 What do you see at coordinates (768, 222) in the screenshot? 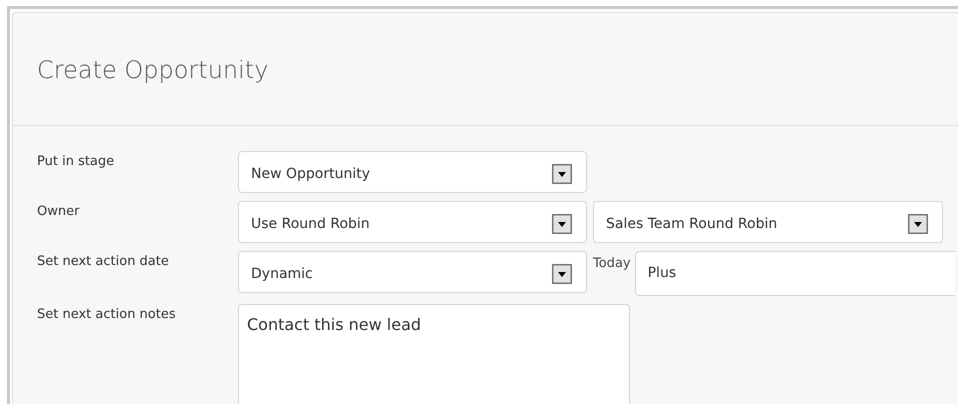
I see `dropdown: Sales Team Round Robin` at bounding box center [768, 222].